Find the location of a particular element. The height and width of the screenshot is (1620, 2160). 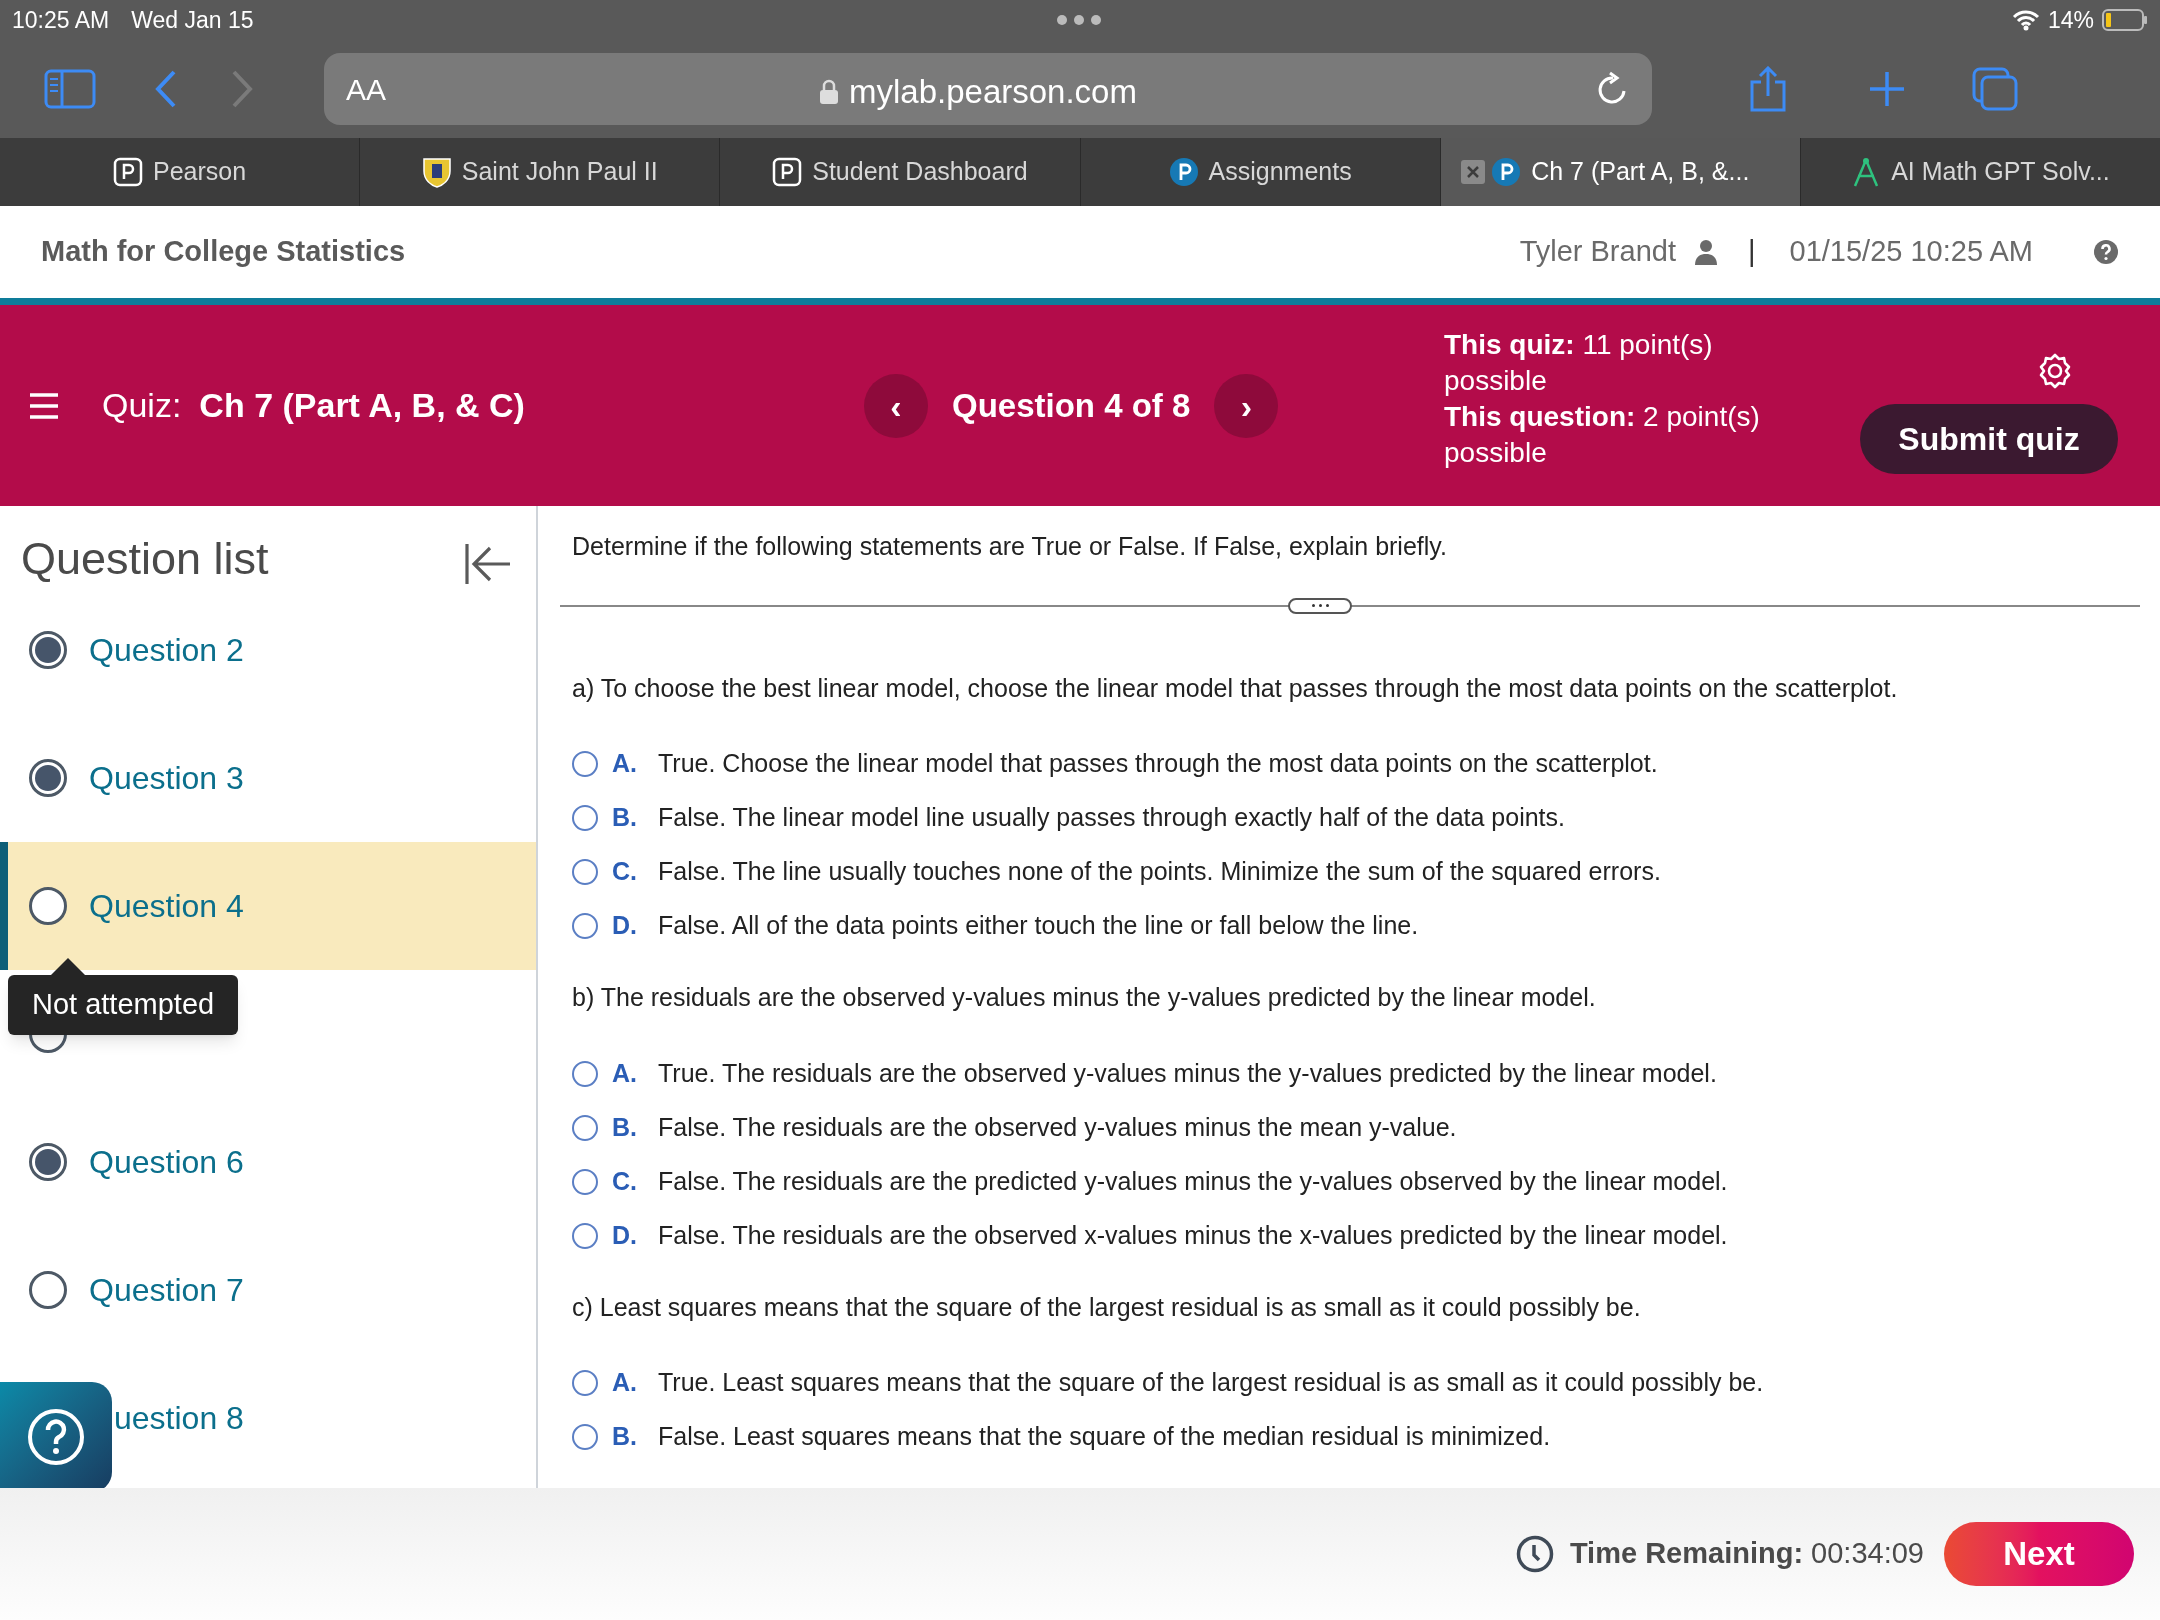

user-name: Tyler Brandt is located at coordinates (1597, 252).